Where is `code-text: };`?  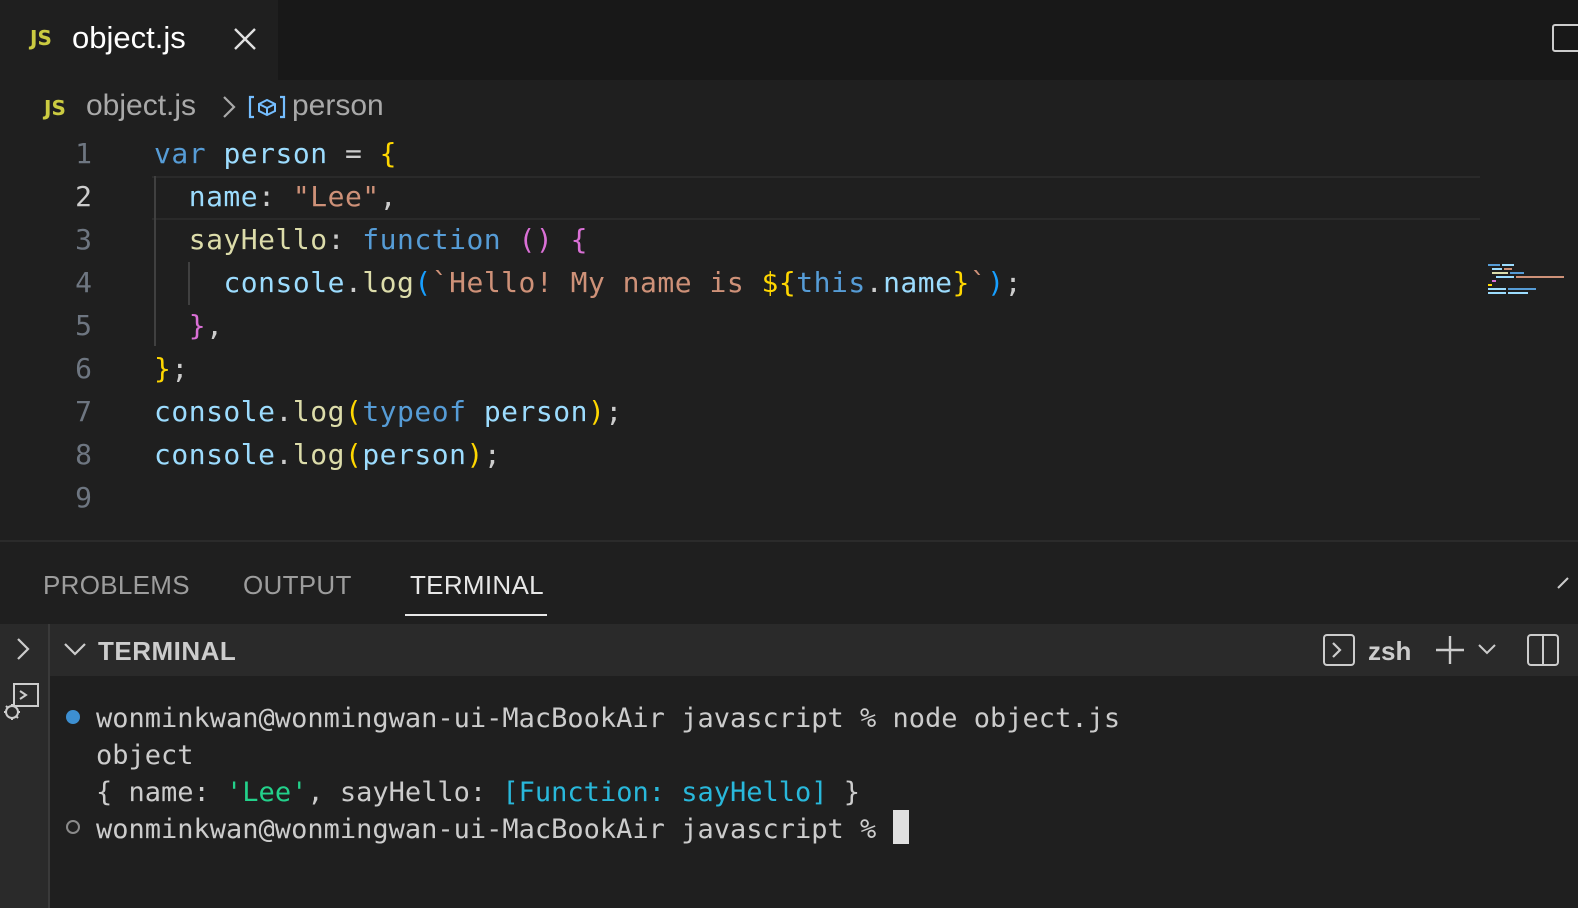
code-text: }; is located at coordinates (171, 368).